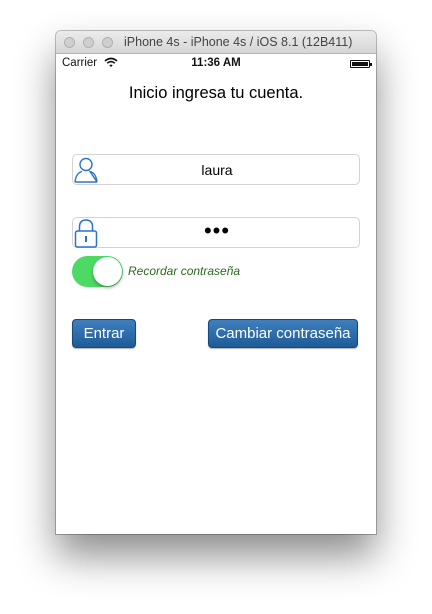  I want to click on remember-password-toggle, so click(97, 271).